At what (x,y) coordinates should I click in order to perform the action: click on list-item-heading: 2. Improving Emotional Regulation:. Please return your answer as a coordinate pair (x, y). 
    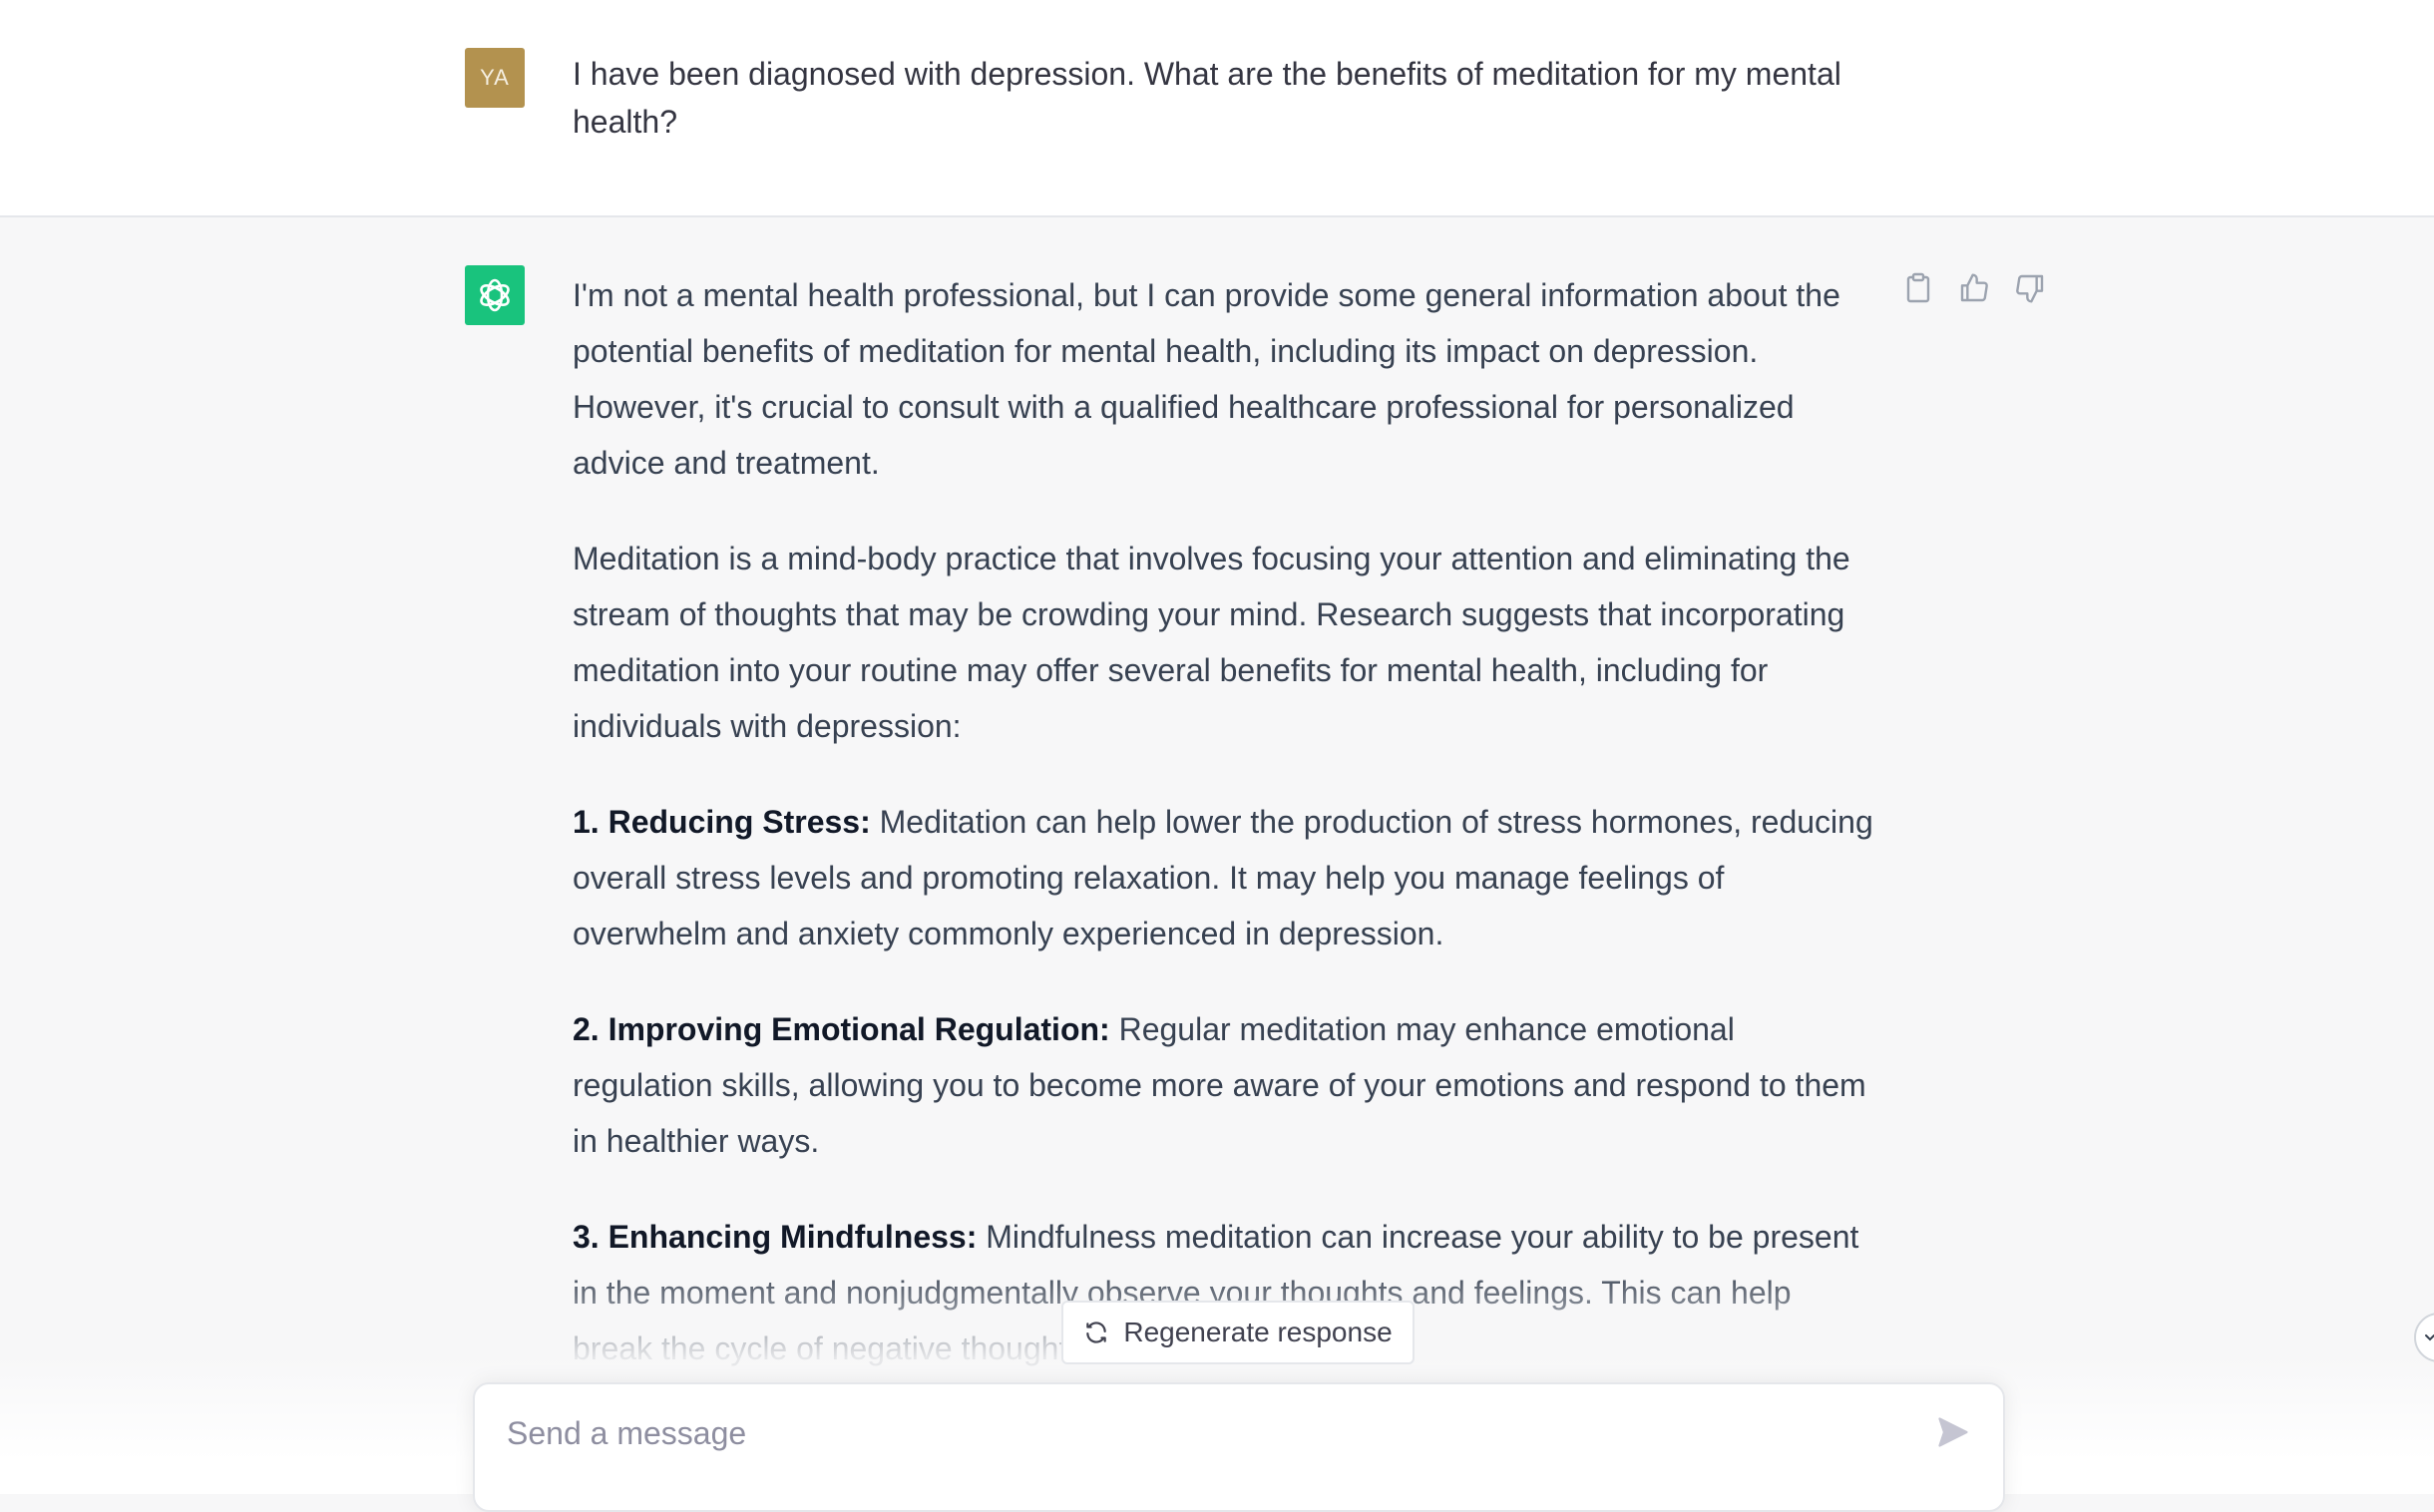
    Looking at the image, I should click on (842, 1029).